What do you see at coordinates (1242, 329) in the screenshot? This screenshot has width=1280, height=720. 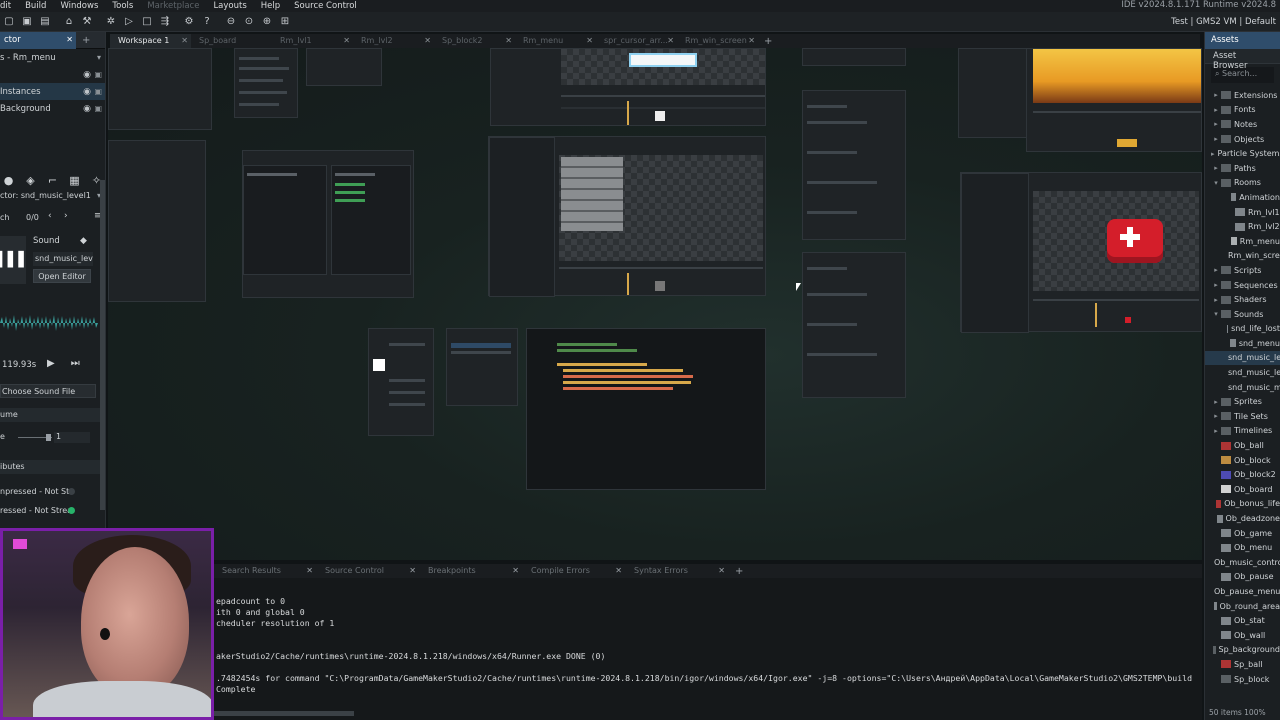 I see `asset-tree-item: snd_life_lost` at bounding box center [1242, 329].